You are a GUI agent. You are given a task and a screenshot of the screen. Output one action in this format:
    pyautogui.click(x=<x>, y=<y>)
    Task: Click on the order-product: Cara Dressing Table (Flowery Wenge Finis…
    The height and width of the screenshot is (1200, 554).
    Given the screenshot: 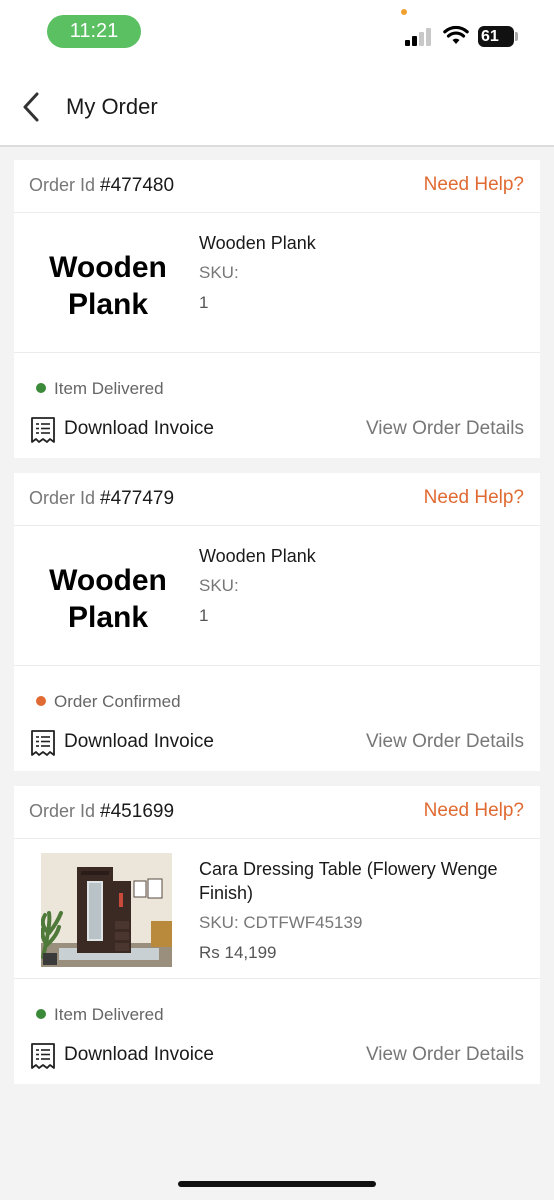 What is the action you would take?
    pyautogui.click(x=277, y=909)
    